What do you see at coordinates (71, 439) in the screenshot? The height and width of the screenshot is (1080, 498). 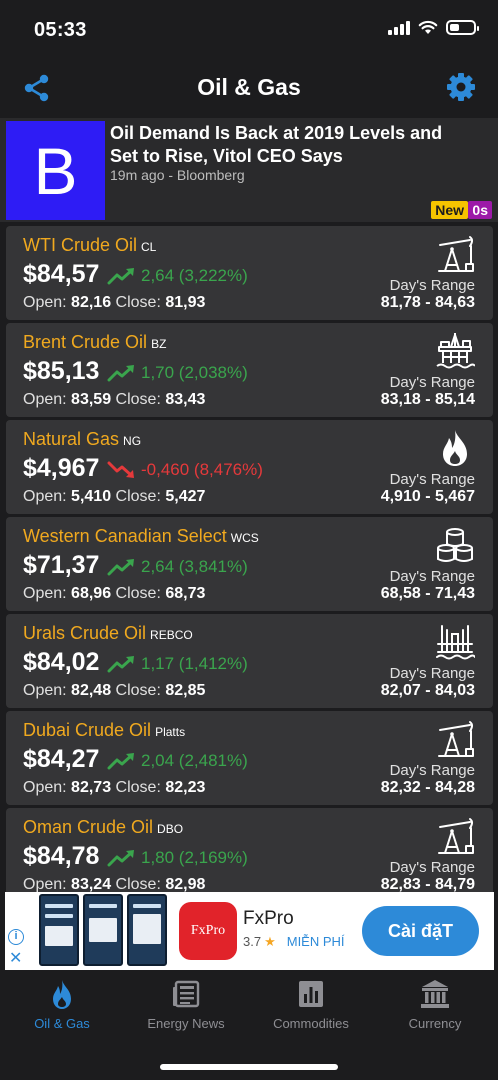 I see `commodity-name-text: Natural Gas` at bounding box center [71, 439].